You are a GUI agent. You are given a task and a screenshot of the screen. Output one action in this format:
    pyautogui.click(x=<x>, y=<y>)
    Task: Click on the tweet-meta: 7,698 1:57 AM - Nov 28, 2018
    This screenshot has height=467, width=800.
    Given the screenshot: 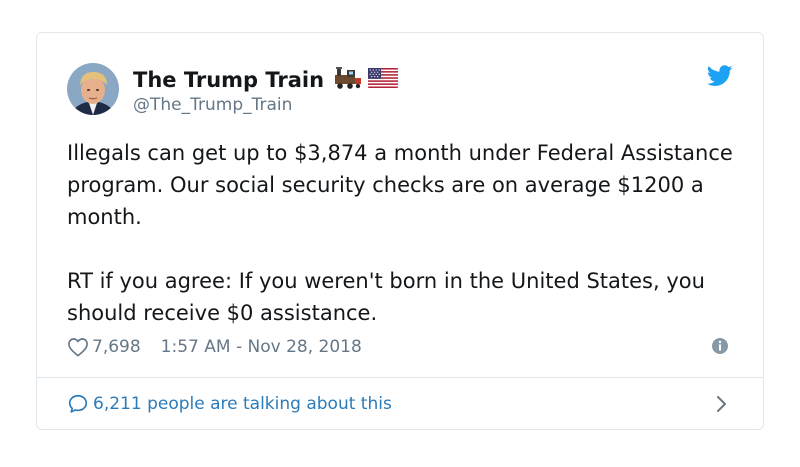 What is the action you would take?
    pyautogui.click(x=214, y=347)
    